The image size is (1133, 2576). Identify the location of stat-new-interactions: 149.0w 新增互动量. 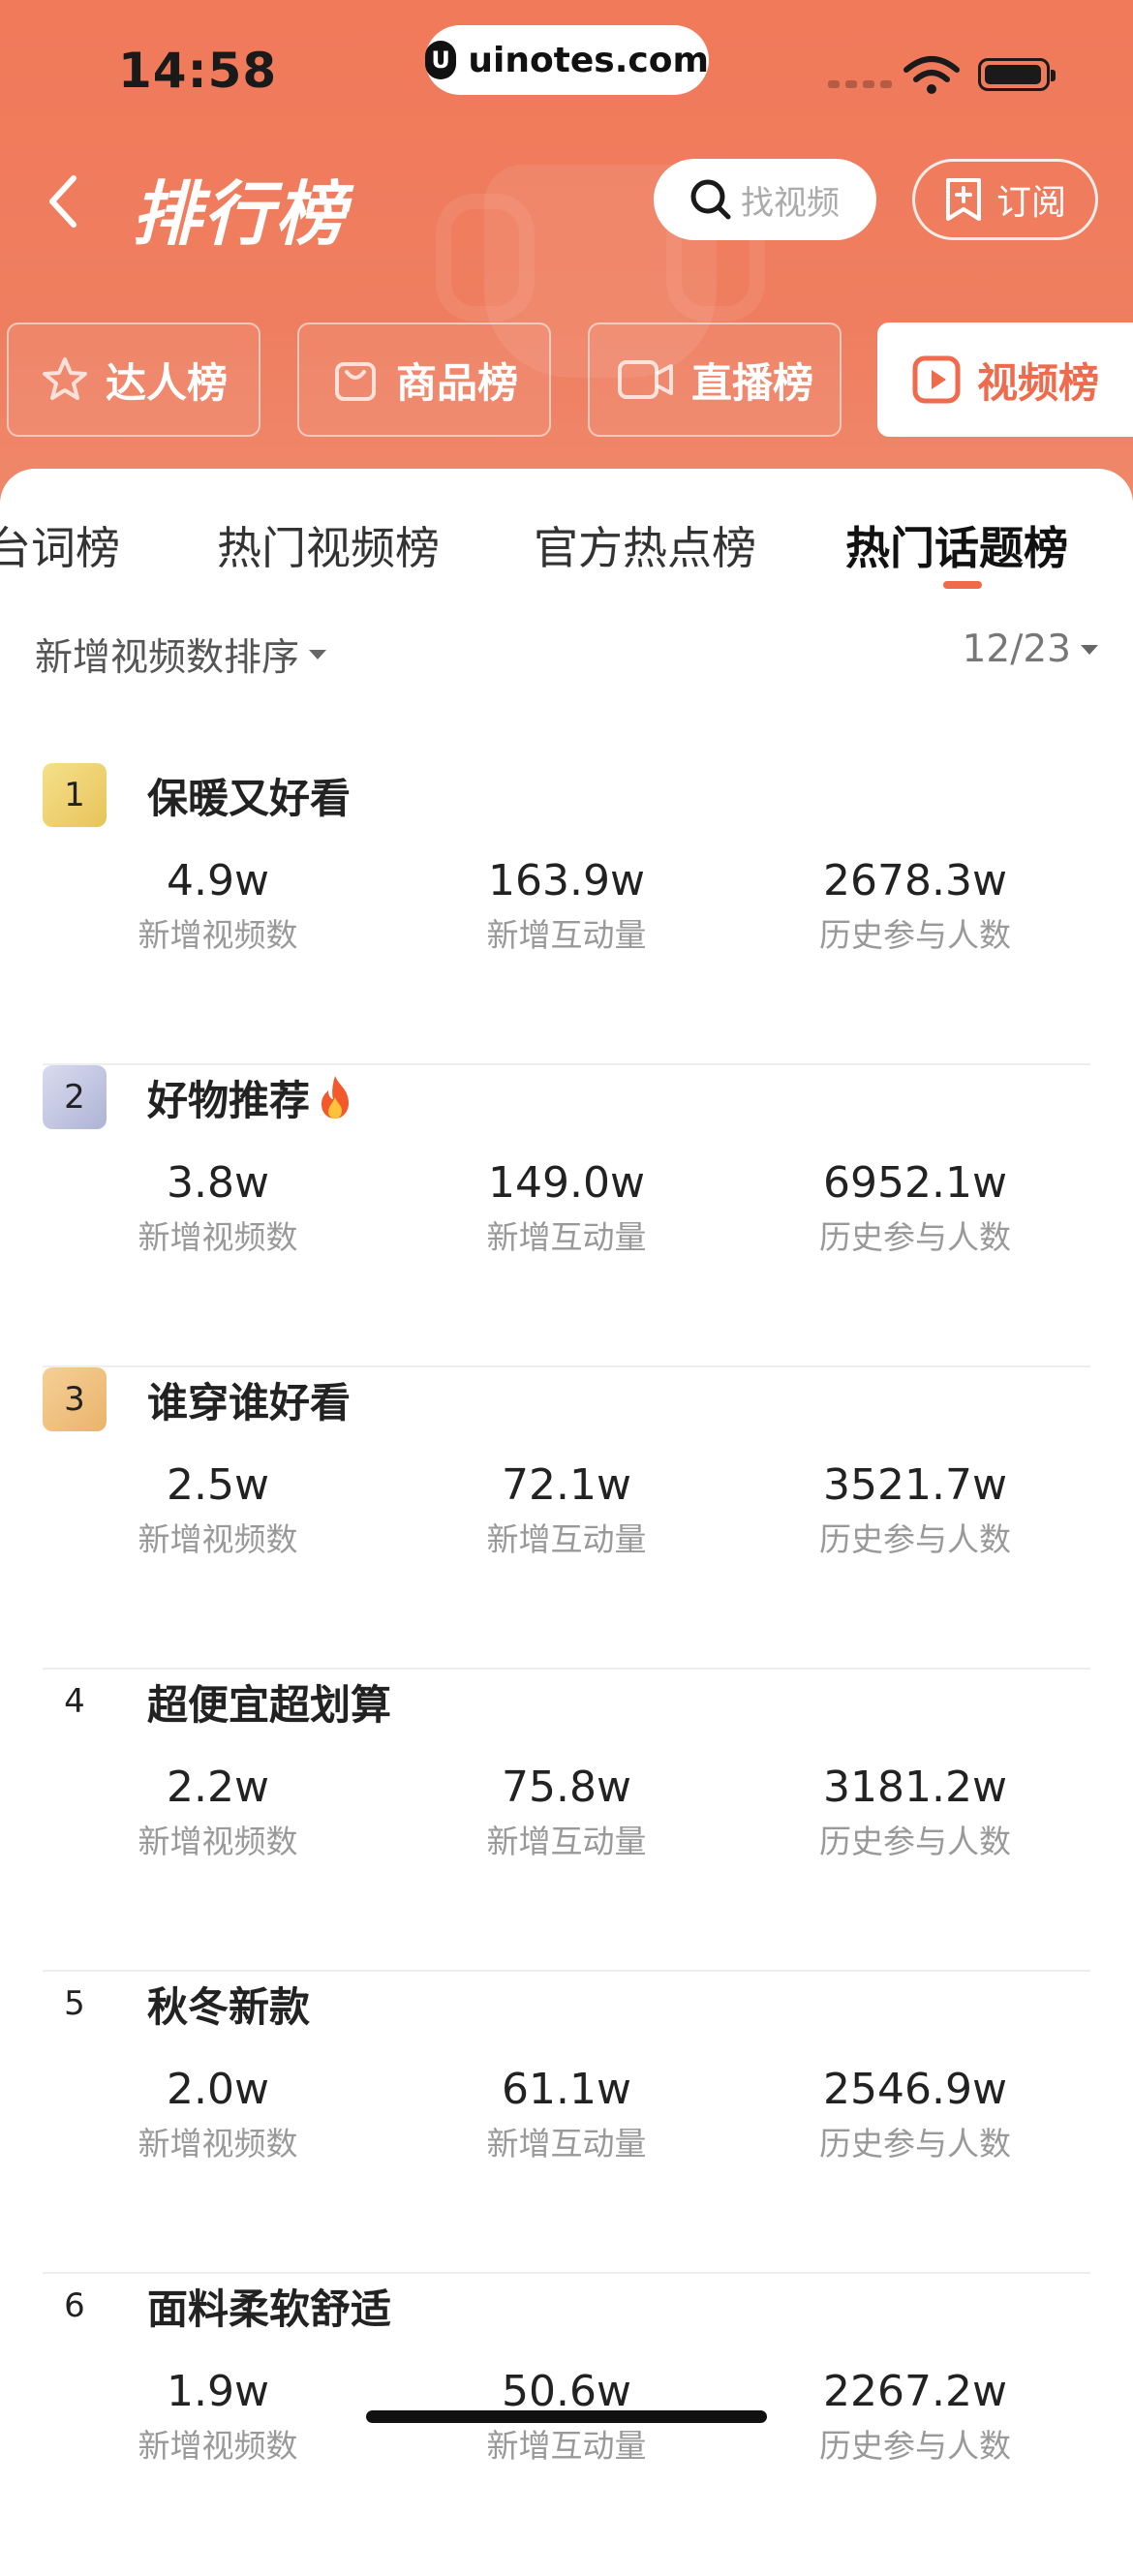
(566, 1207).